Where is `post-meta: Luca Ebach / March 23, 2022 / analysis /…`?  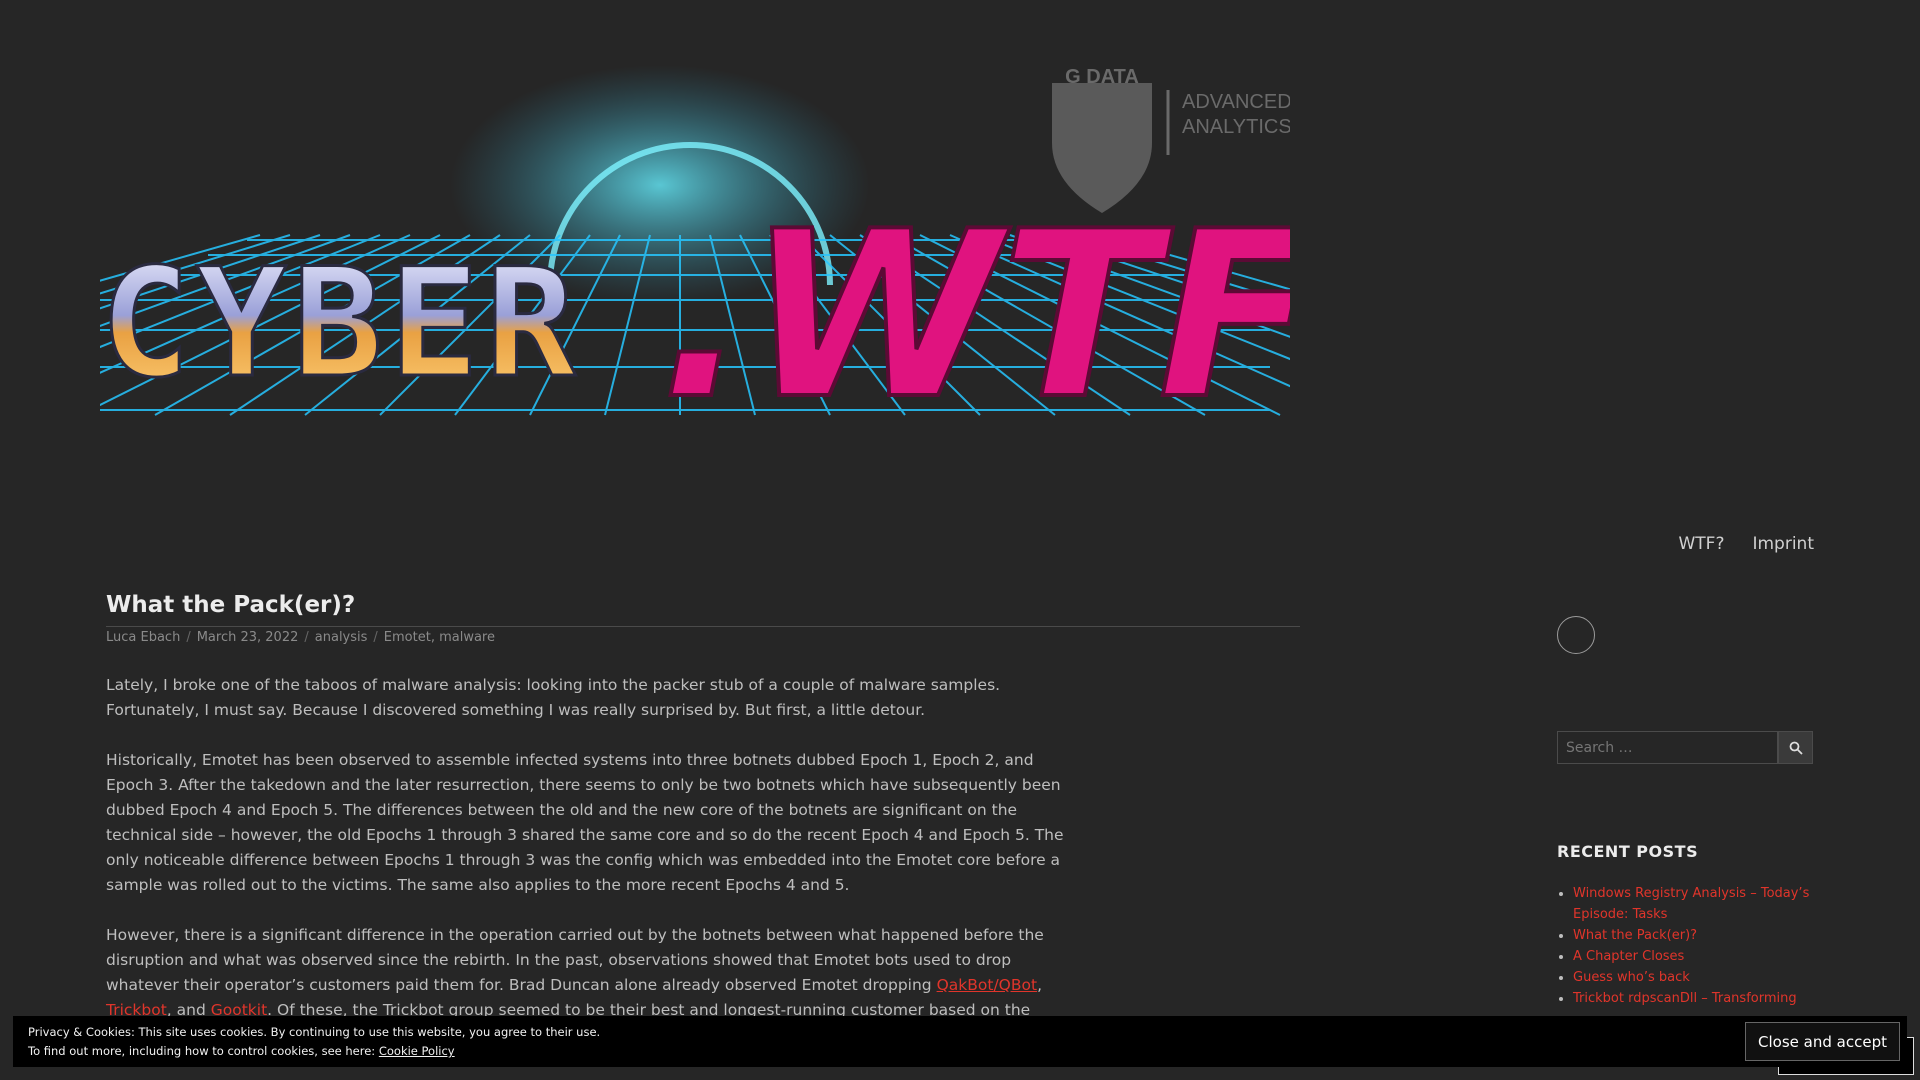
post-meta: Luca Ebach / March 23, 2022 / analysis /… is located at coordinates (300, 637).